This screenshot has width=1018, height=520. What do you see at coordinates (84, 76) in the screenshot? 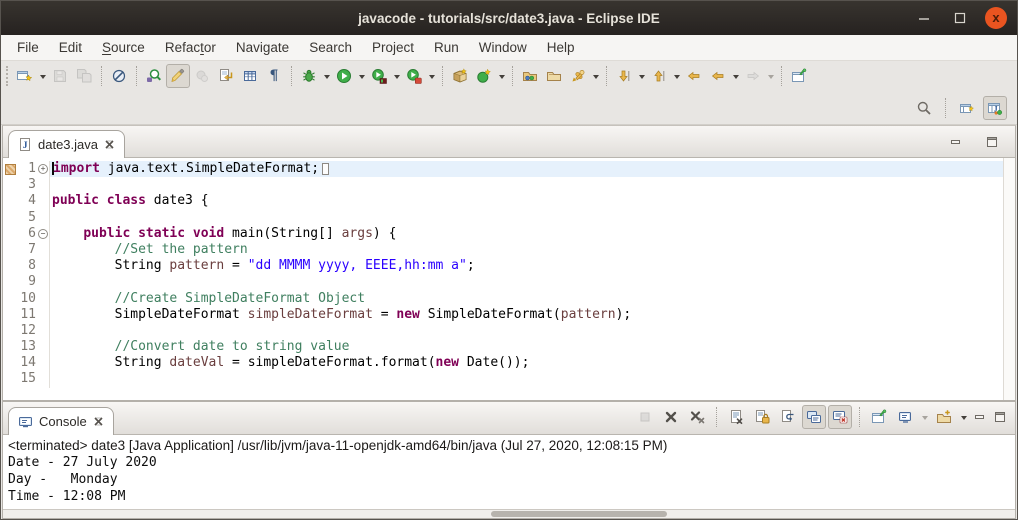
I see `save-all-button` at bounding box center [84, 76].